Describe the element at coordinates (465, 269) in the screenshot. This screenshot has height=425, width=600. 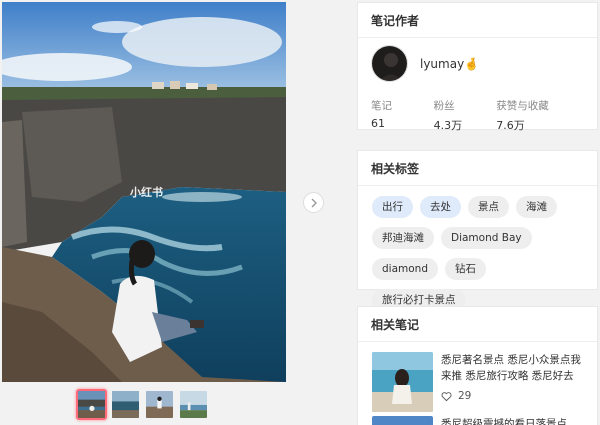
I see `tag-item: 钻石` at that location.